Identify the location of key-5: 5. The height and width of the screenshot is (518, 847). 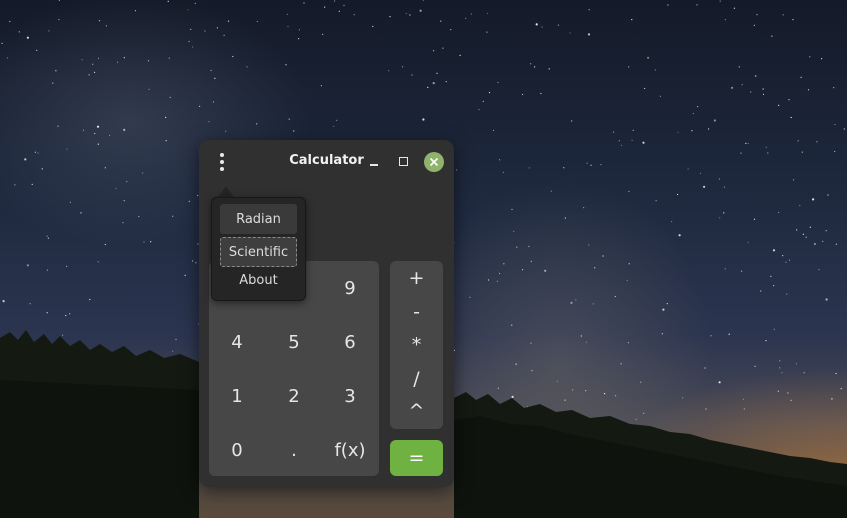
(294, 342).